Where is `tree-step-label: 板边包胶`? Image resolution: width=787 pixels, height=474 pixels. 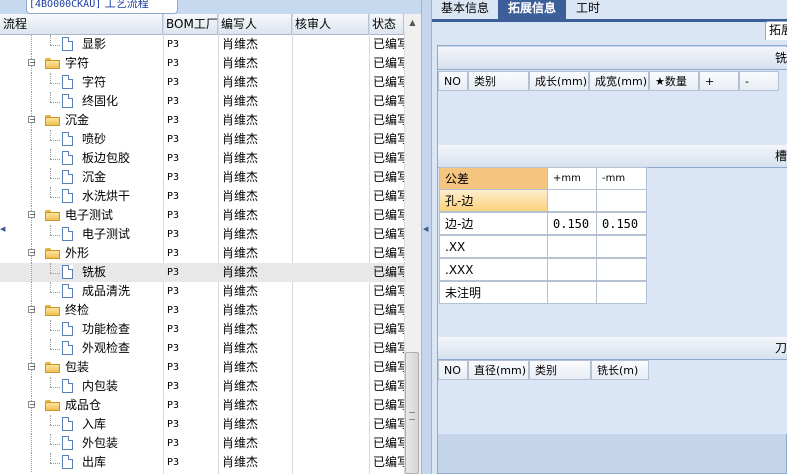 tree-step-label: 板边包胶 is located at coordinates (106, 158).